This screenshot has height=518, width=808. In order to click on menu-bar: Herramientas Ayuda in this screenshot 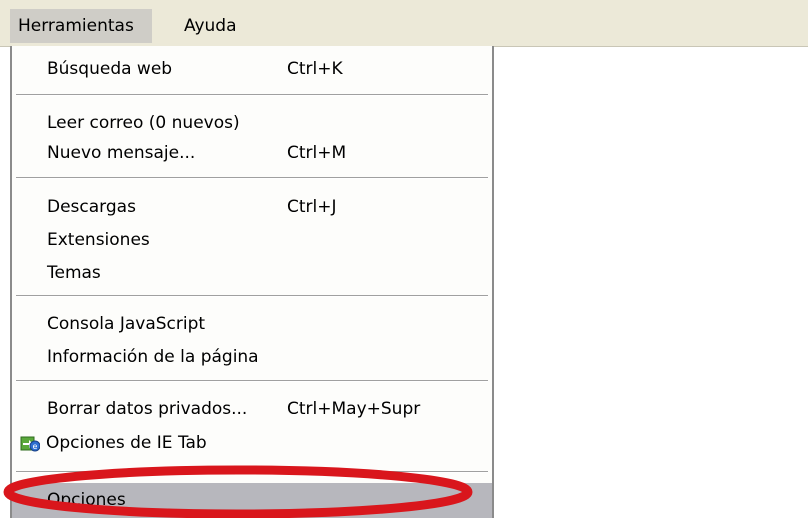, I will do `click(404, 23)`.